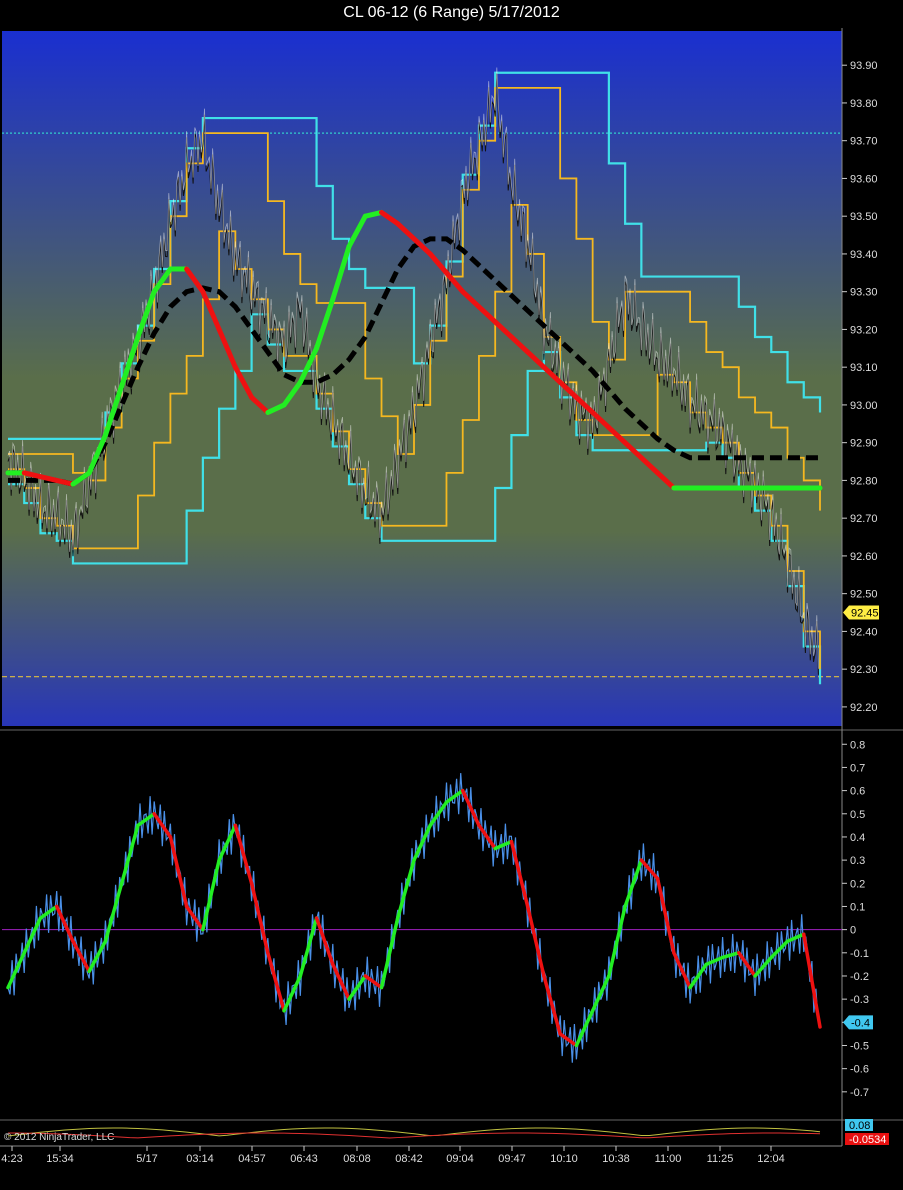 The width and height of the screenshot is (903, 1190). I want to click on osc-tick-label: -0.5, so click(859, 1046).